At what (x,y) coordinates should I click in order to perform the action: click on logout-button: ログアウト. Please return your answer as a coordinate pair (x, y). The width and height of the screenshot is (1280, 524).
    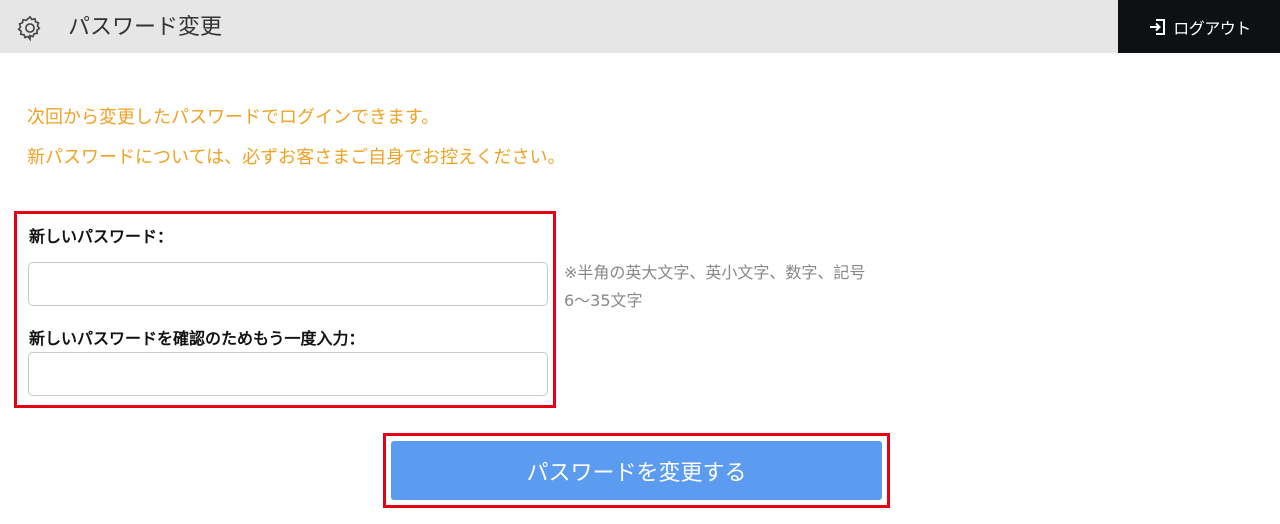
    Looking at the image, I should click on (1199, 26).